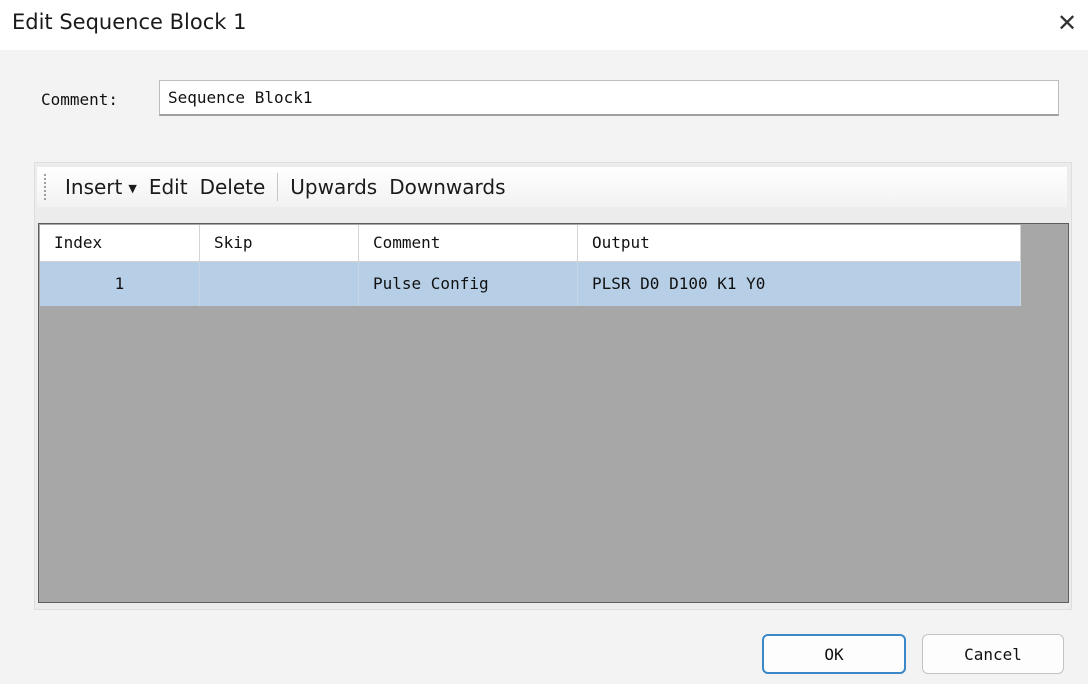  I want to click on upwards-button: Upwards, so click(333, 187).